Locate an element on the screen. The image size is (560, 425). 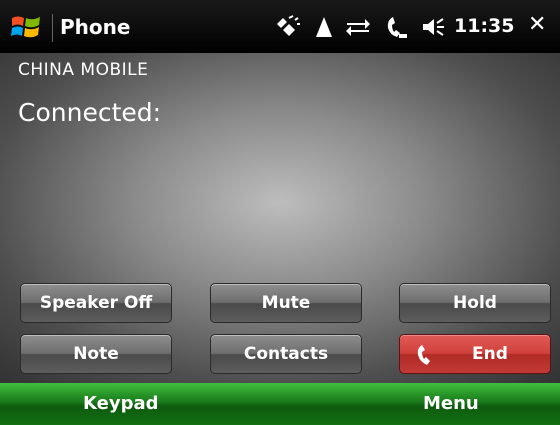
signal-icon is located at coordinates (324, 27).